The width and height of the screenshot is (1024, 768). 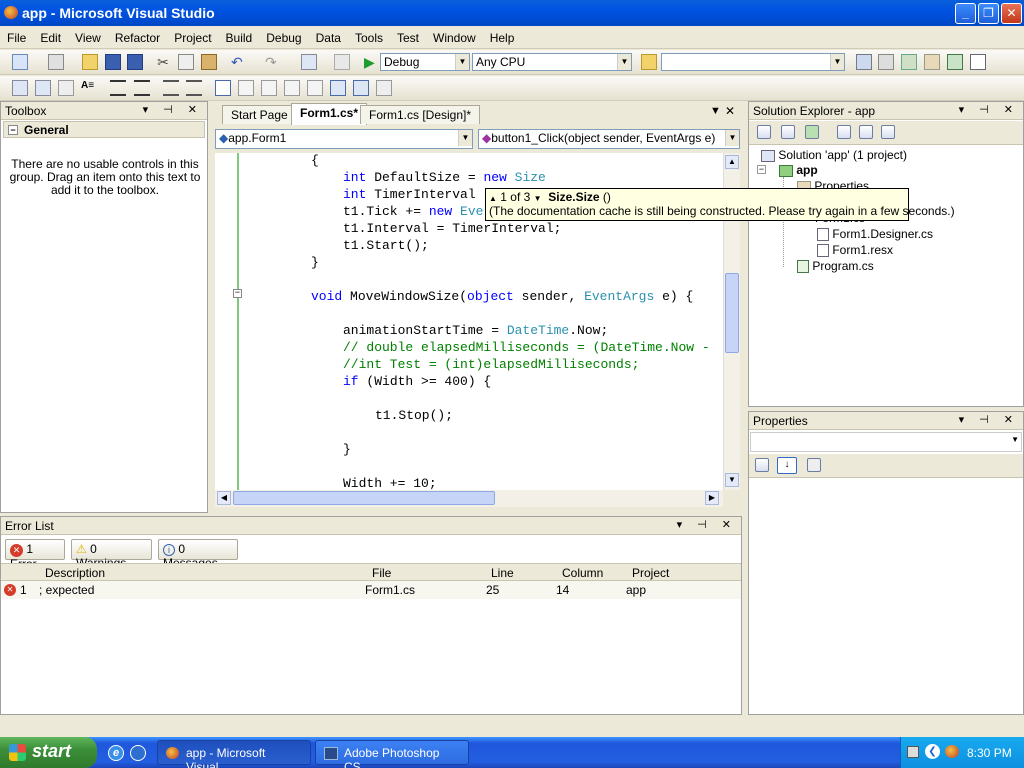 I want to click on view-designer-icon, so click(x=866, y=132).